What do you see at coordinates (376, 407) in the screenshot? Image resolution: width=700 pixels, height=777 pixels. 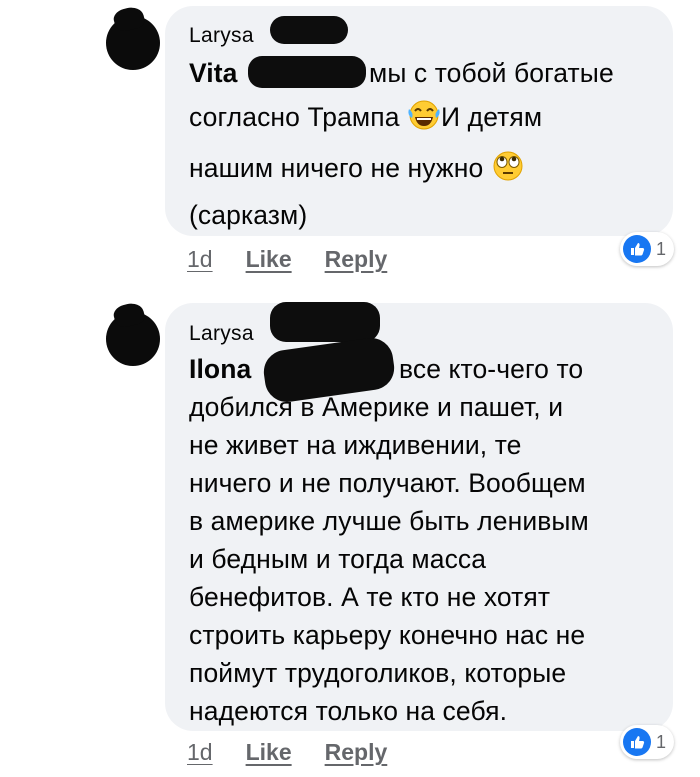 I see `comment-line: добился в Америке и пашет, и` at bounding box center [376, 407].